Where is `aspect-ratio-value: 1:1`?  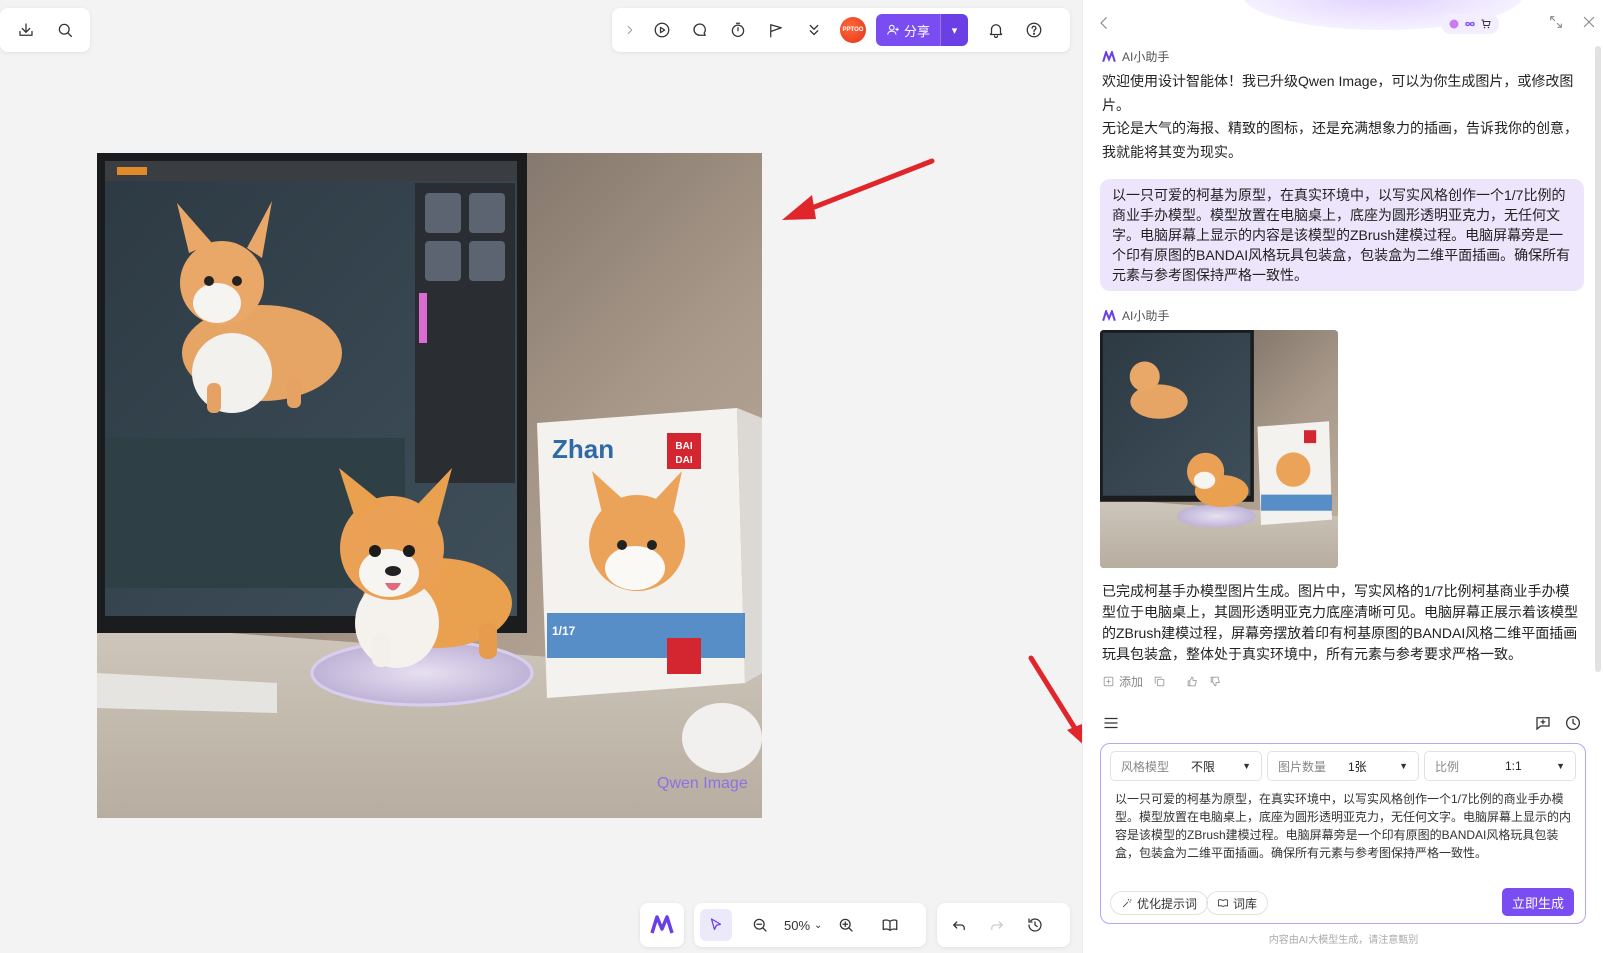
aspect-ratio-value: 1:1 is located at coordinates (1513, 766).